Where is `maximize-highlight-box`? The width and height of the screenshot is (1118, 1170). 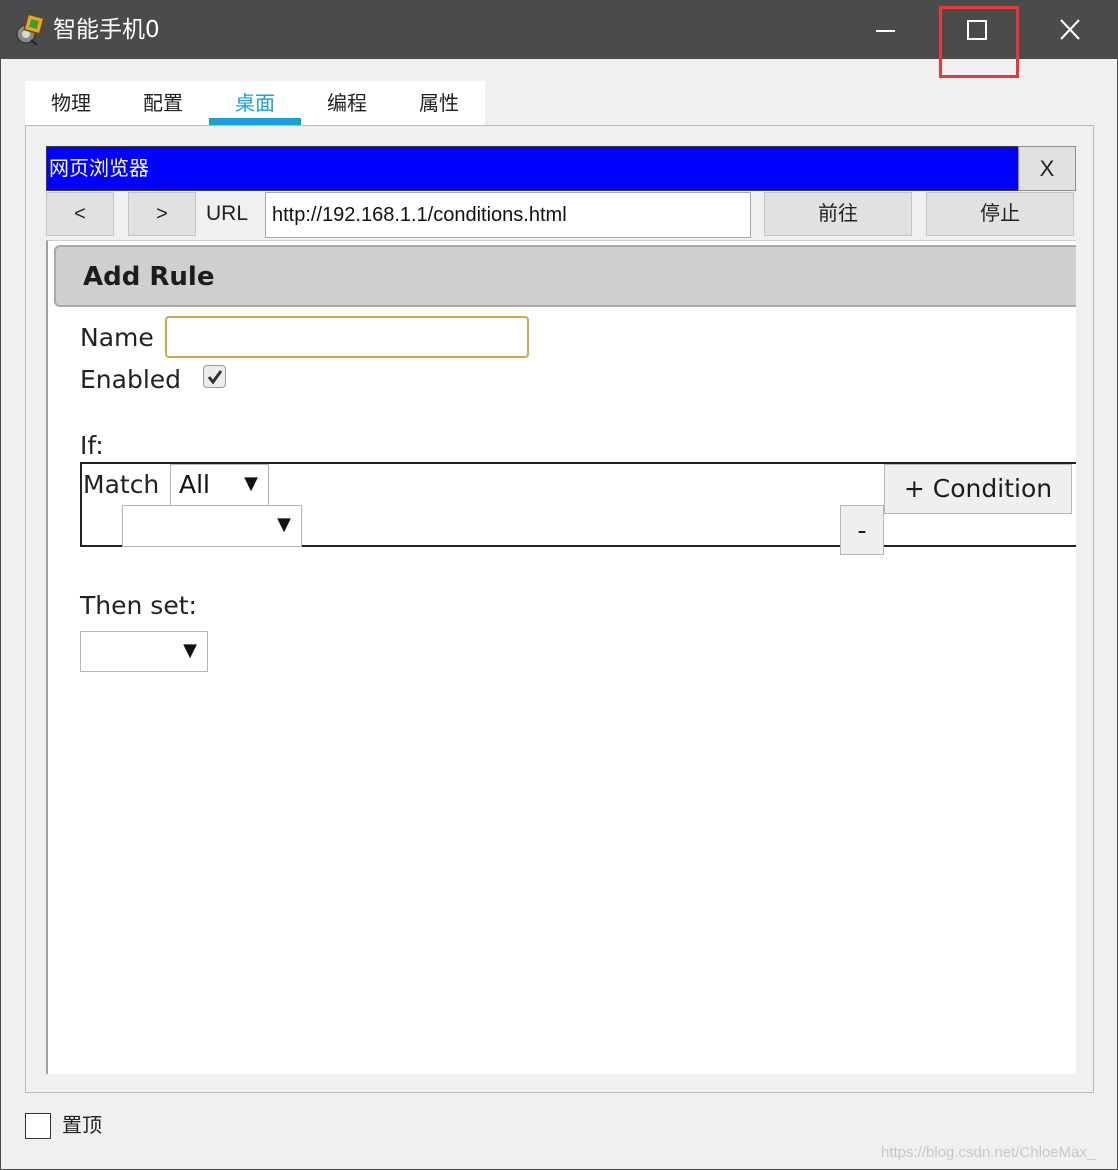 maximize-highlight-box is located at coordinates (979, 42).